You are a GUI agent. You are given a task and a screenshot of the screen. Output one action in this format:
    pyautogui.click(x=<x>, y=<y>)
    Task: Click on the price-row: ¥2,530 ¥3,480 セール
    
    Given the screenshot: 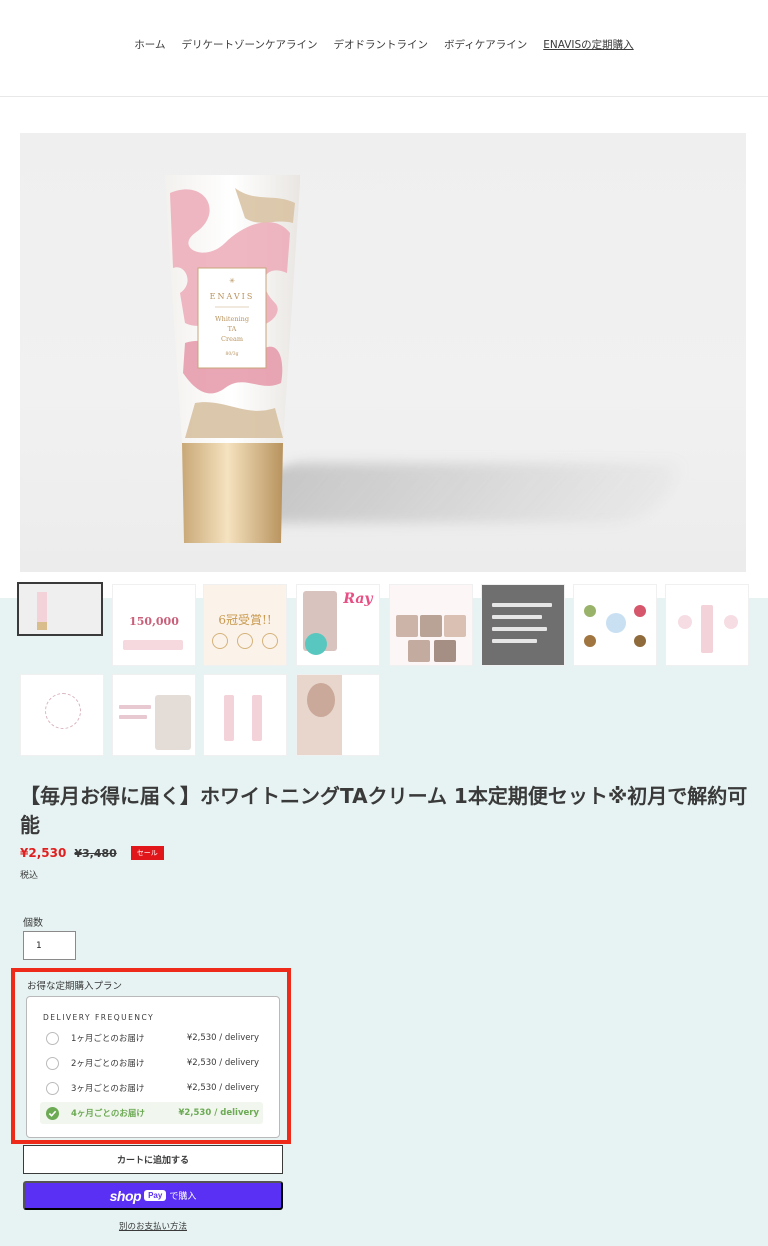 What is the action you would take?
    pyautogui.click(x=92, y=853)
    